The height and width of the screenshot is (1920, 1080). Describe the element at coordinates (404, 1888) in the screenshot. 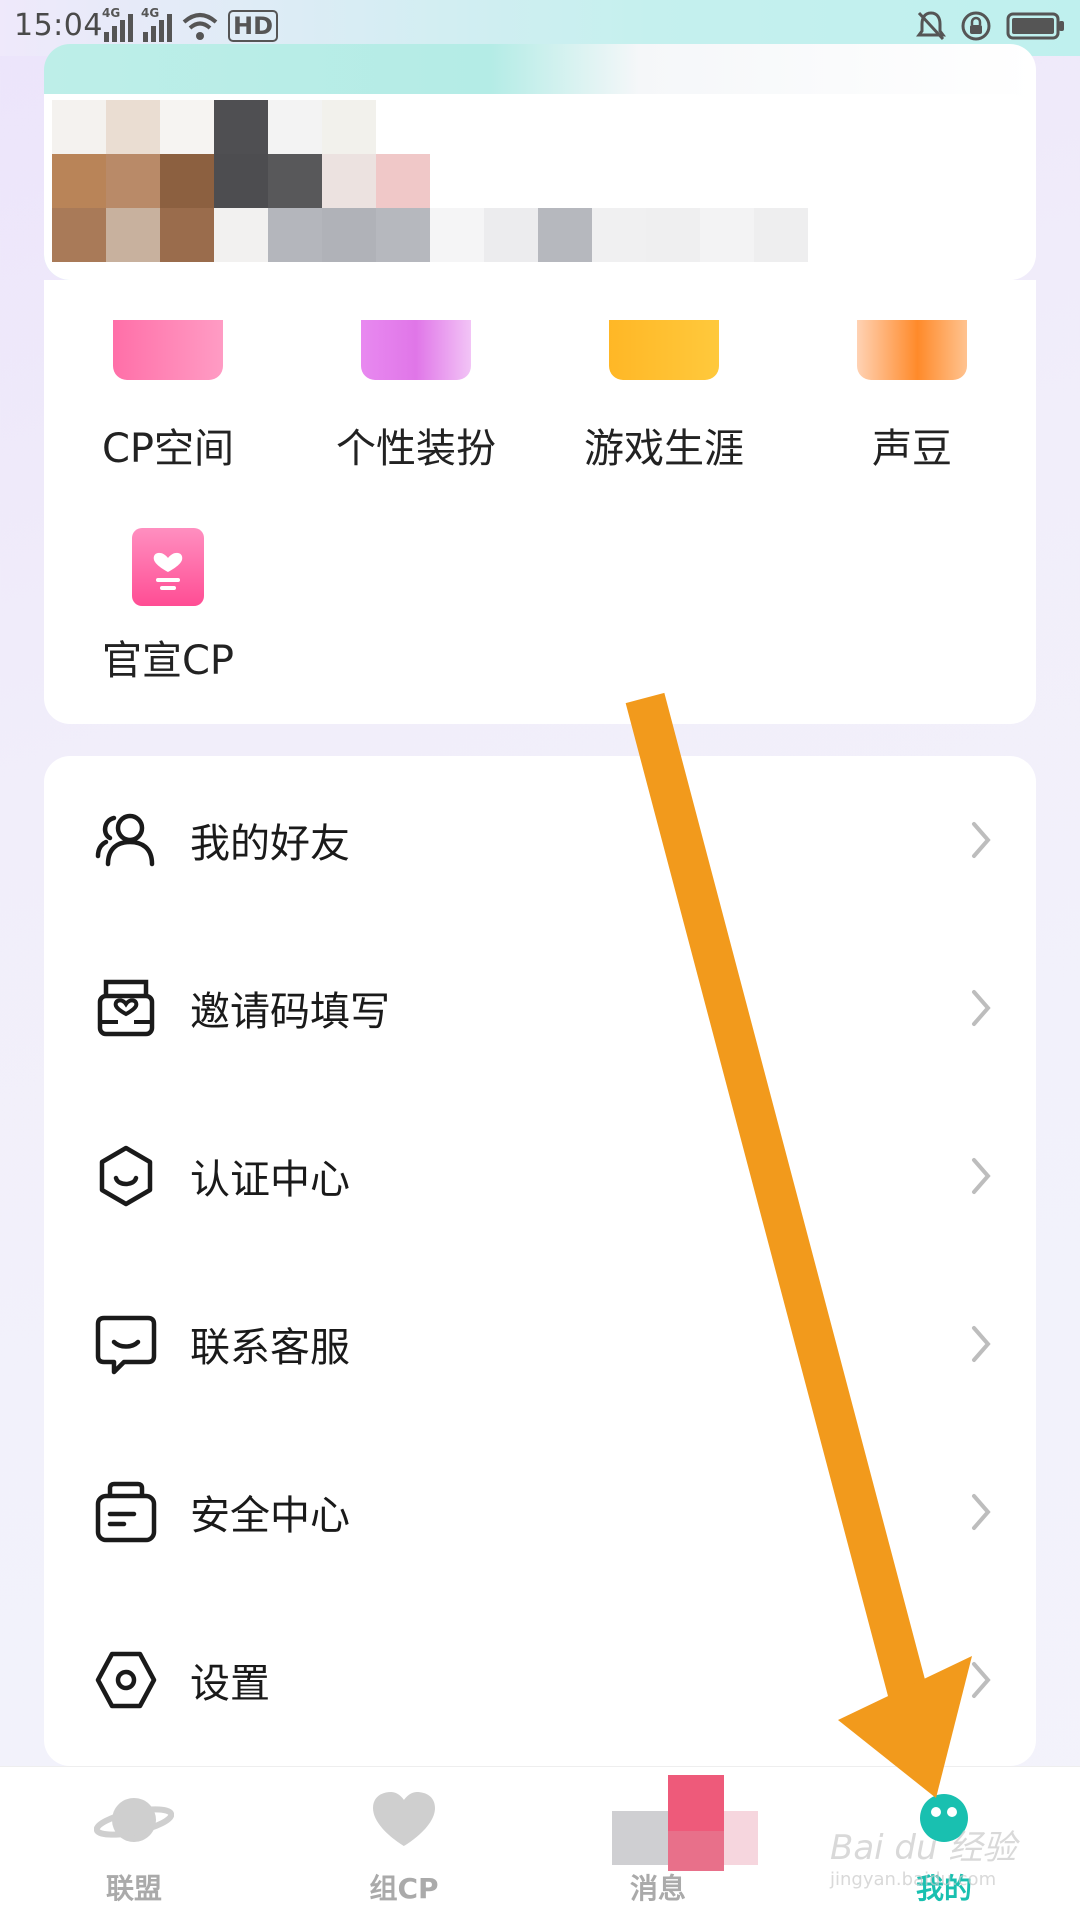

I see `tab-label: 组CP` at that location.